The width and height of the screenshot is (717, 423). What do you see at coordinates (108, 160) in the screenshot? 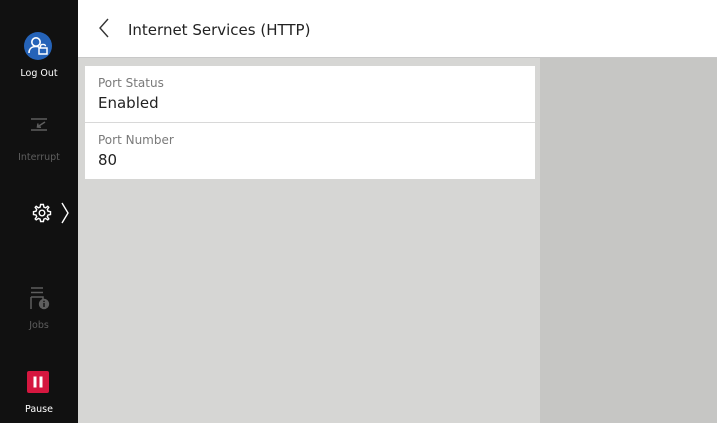
I see `port-number-value: 80` at bounding box center [108, 160].